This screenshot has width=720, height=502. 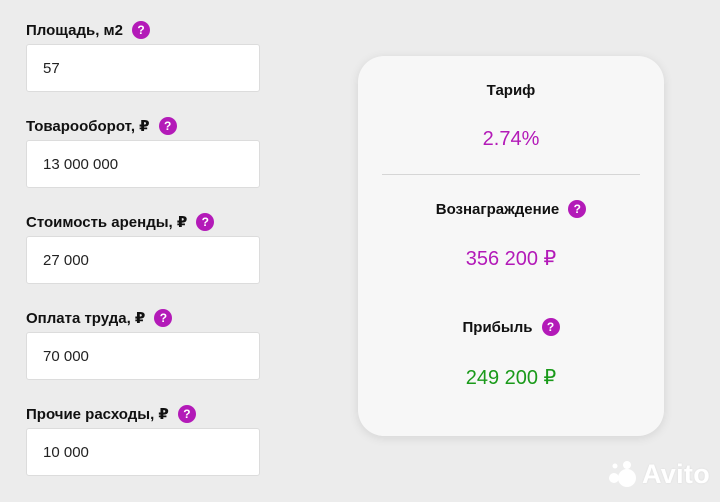 What do you see at coordinates (167, 126) in the screenshot?
I see `turnover-help-icon: ?` at bounding box center [167, 126].